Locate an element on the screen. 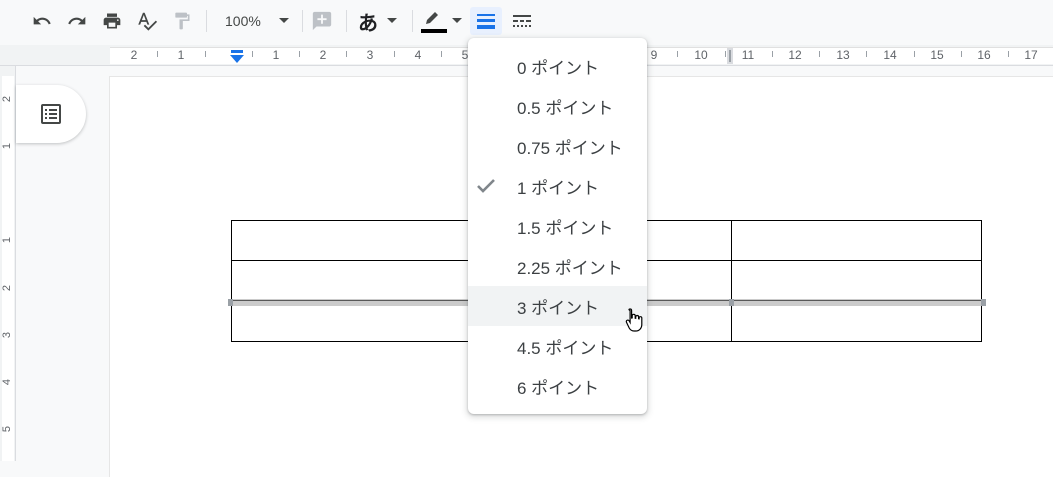 Image resolution: width=1053 pixels, height=477 pixels. indent-marker-icon is located at coordinates (237, 56).